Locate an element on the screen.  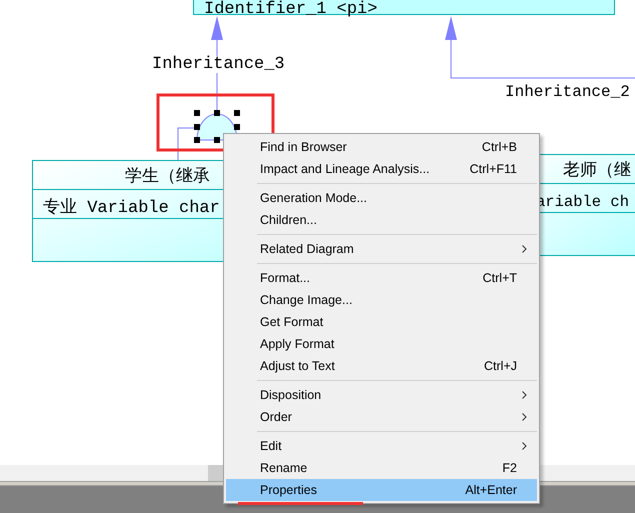
class-attribute: 专业 Variable char is located at coordinates (131, 208).